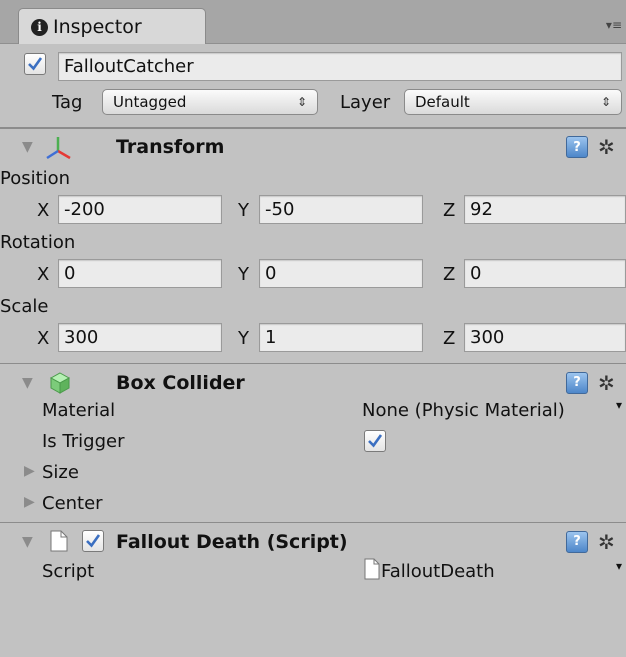 This screenshot has width=626, height=657. What do you see at coordinates (60, 383) in the screenshot?
I see `box-collider-icon` at bounding box center [60, 383].